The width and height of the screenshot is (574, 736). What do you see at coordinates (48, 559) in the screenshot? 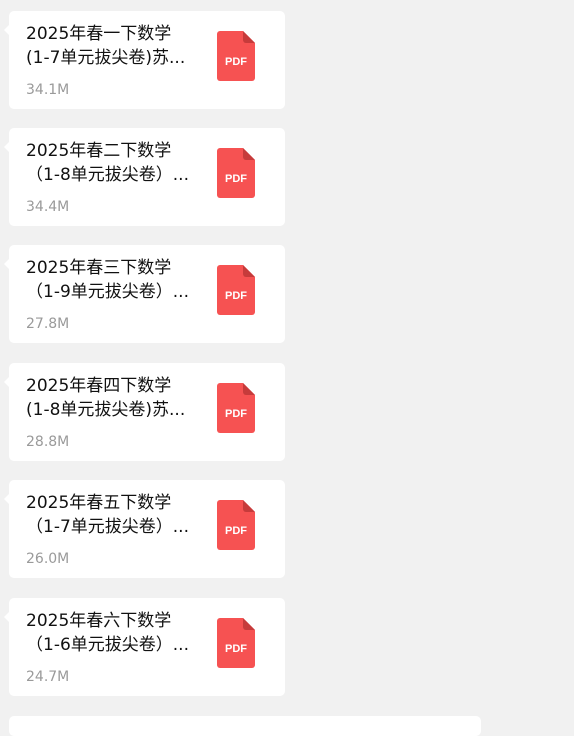
I see `file-size: 26.0M` at bounding box center [48, 559].